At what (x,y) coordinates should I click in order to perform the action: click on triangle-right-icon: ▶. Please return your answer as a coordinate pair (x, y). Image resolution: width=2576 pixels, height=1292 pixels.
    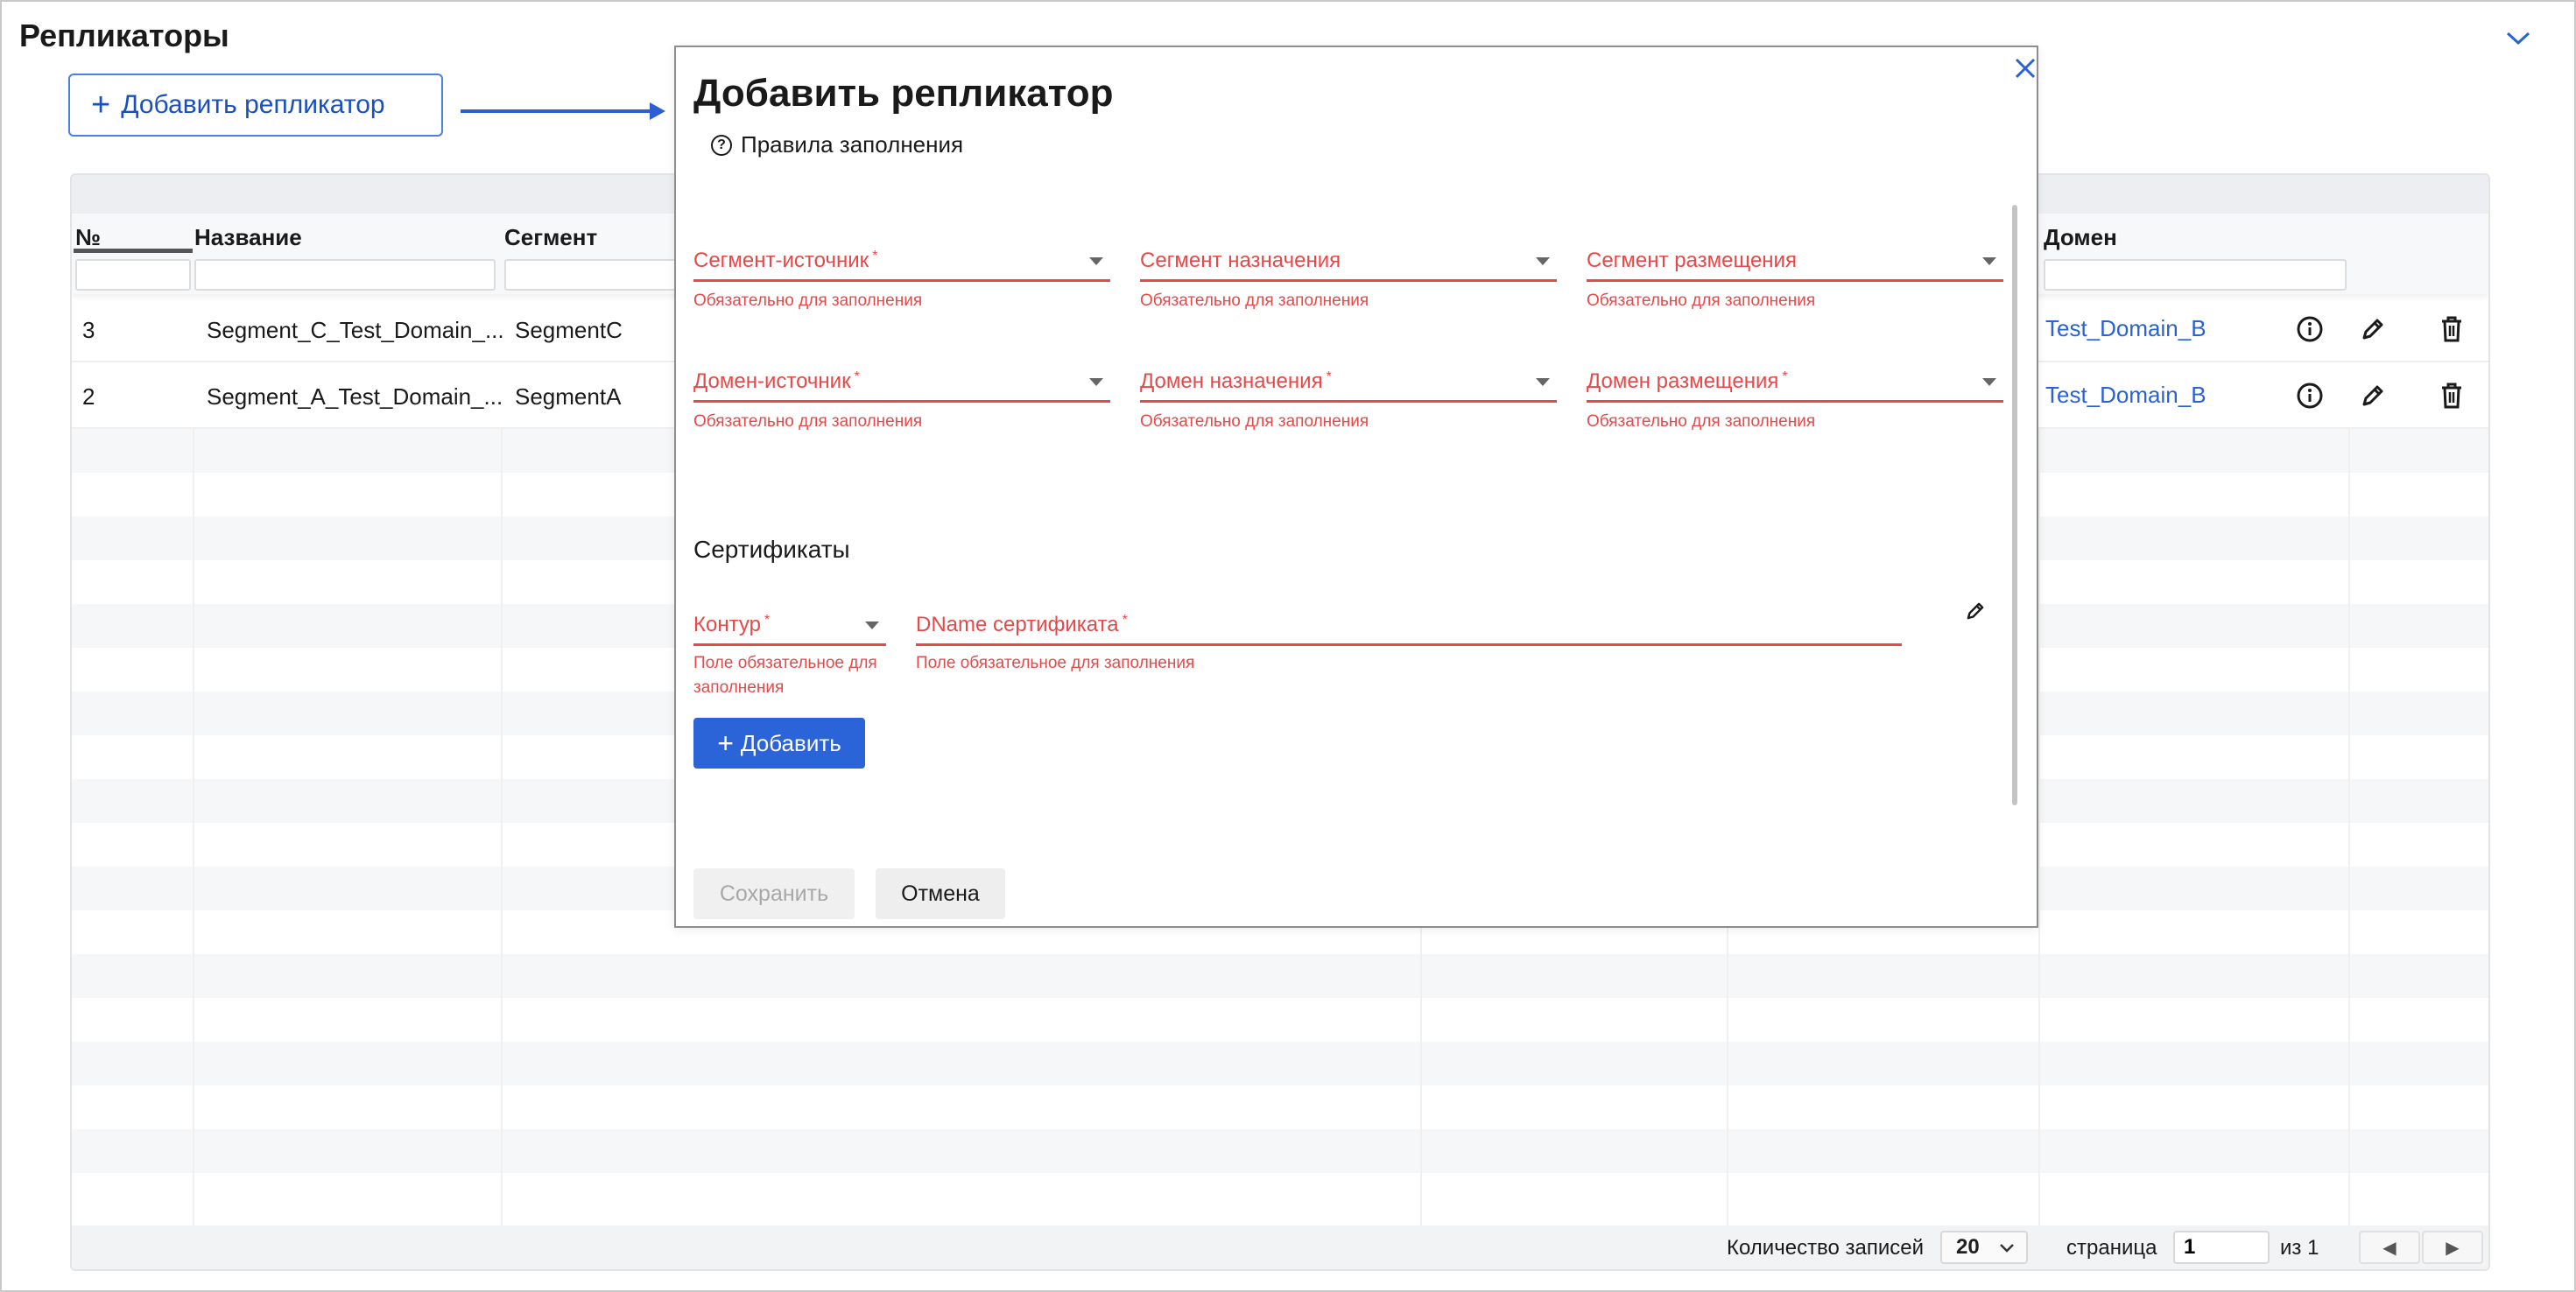
    Looking at the image, I should click on (2453, 1248).